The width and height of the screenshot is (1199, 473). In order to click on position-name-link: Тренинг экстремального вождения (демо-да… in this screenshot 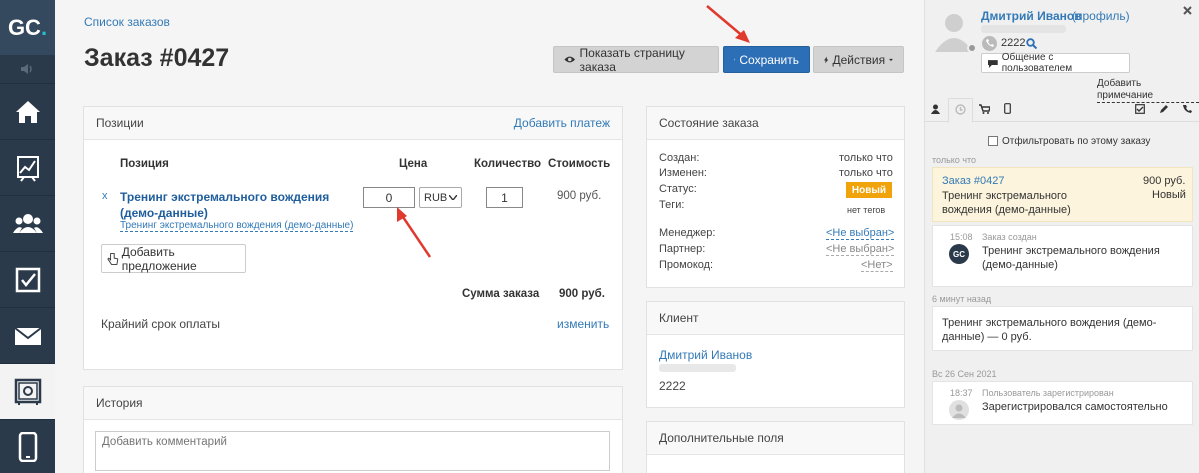, I will do `click(235, 205)`.